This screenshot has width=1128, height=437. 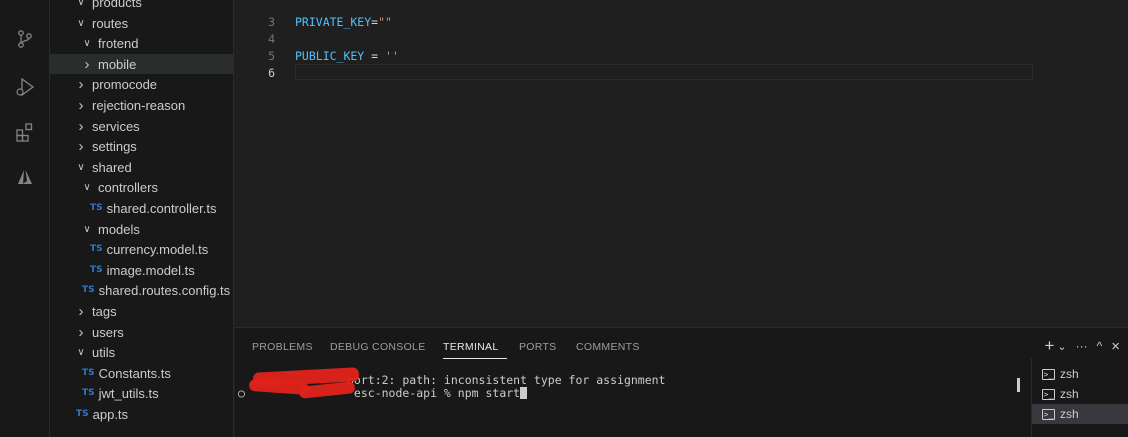 What do you see at coordinates (537, 347) in the screenshot?
I see `tab-ports: PORTS` at bounding box center [537, 347].